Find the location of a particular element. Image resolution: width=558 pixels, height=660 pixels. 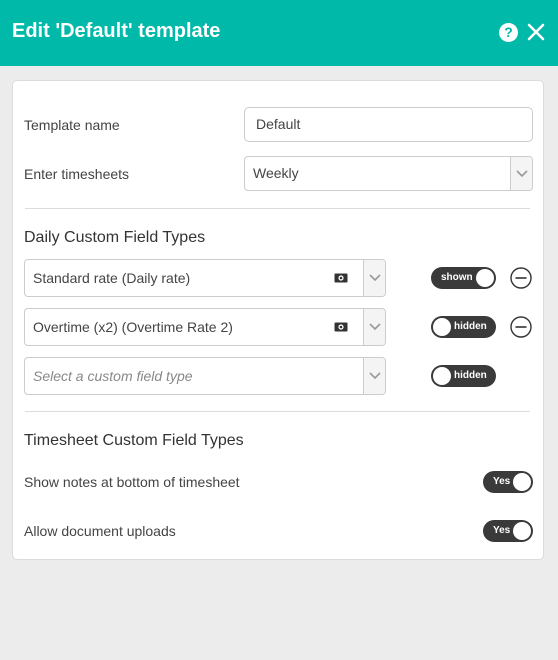

visibility-toggle-shown: shown is located at coordinates (463, 278).